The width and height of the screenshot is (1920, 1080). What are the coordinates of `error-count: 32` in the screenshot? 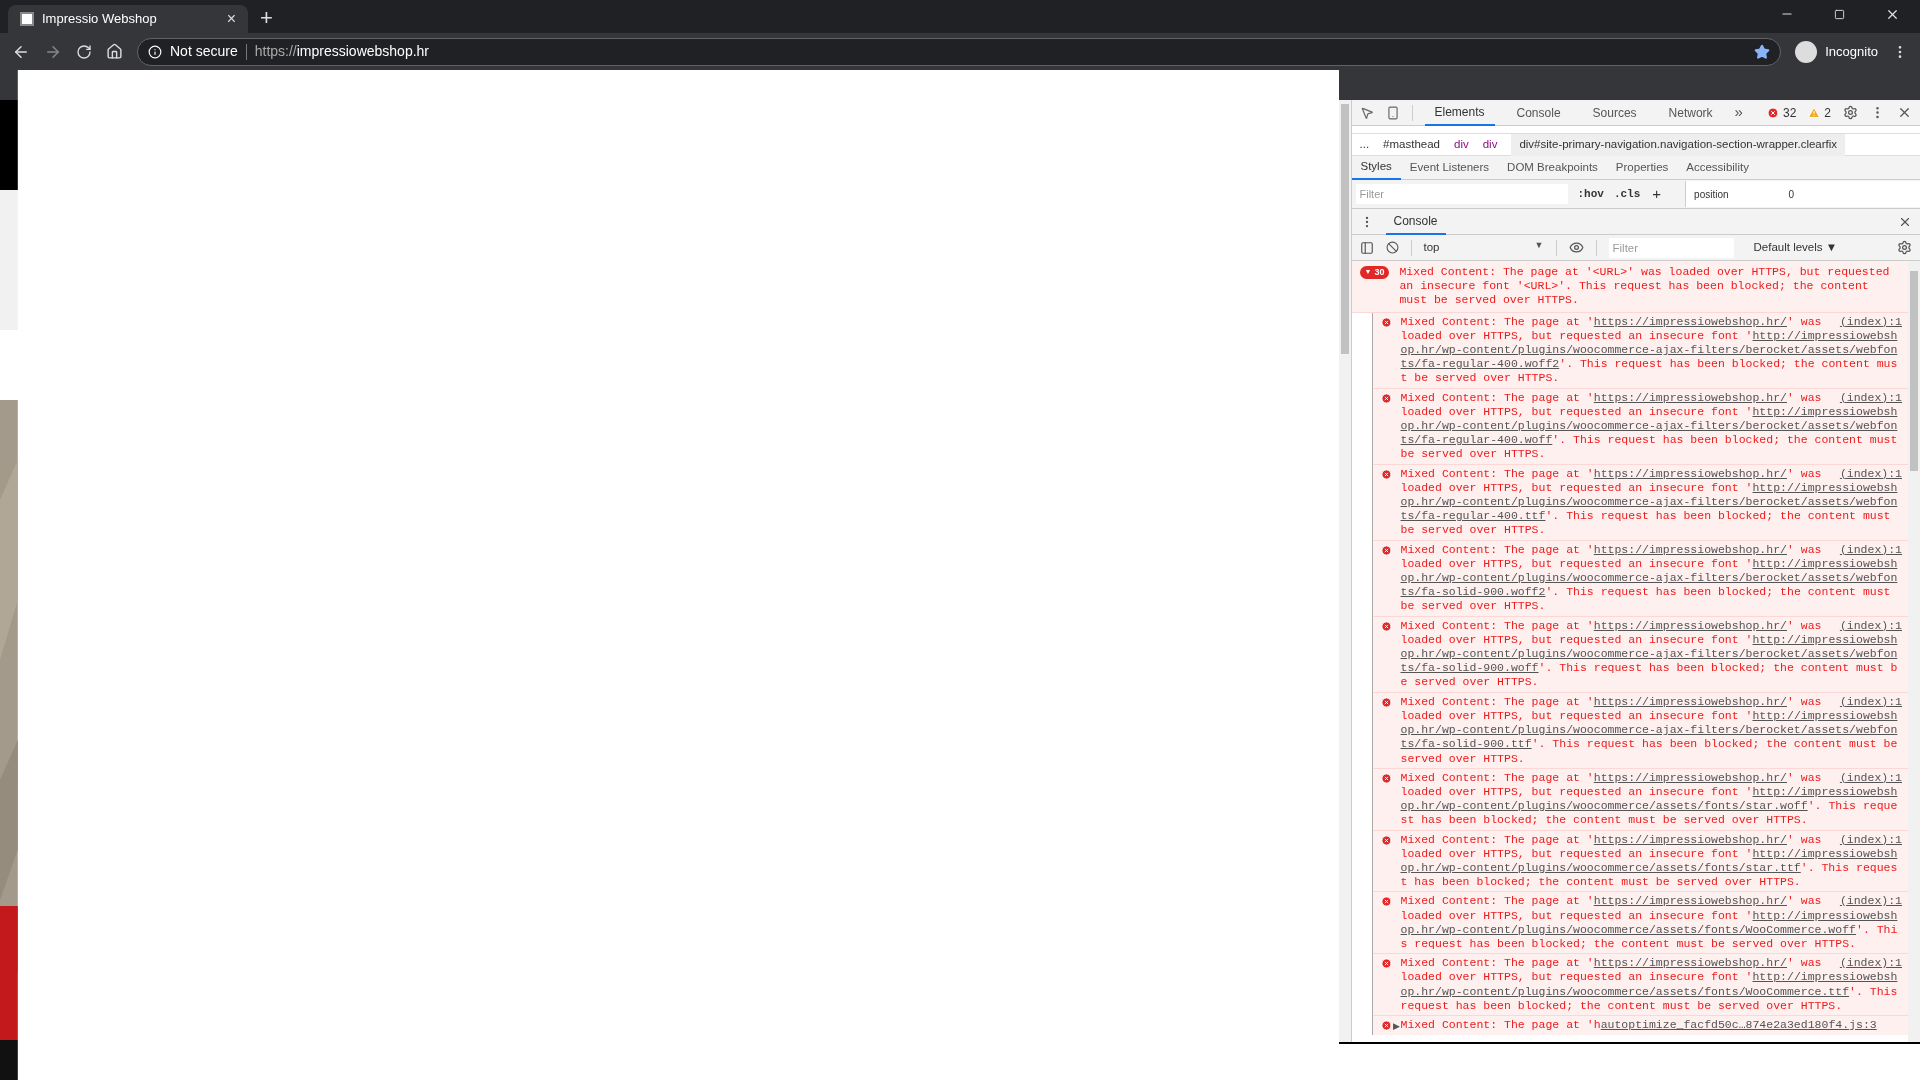 It's located at (1789, 112).